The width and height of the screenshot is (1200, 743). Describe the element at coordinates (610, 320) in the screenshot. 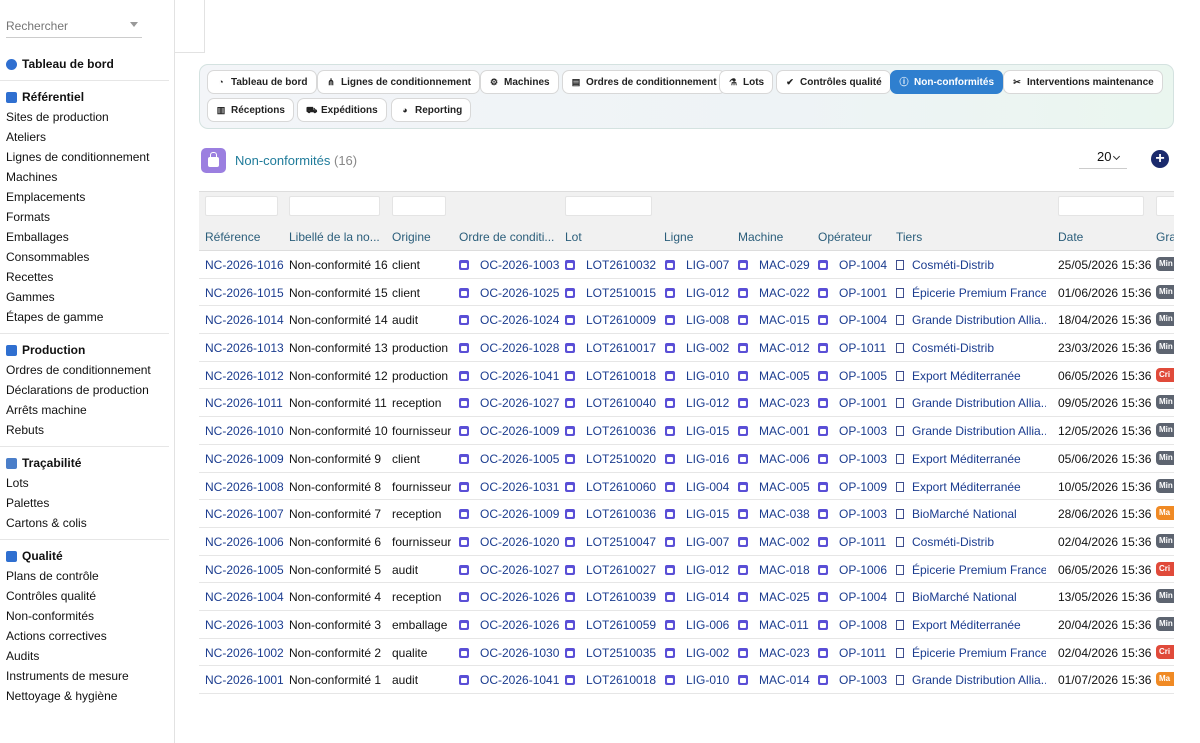

I see `lot-link: LOT2610009` at that location.